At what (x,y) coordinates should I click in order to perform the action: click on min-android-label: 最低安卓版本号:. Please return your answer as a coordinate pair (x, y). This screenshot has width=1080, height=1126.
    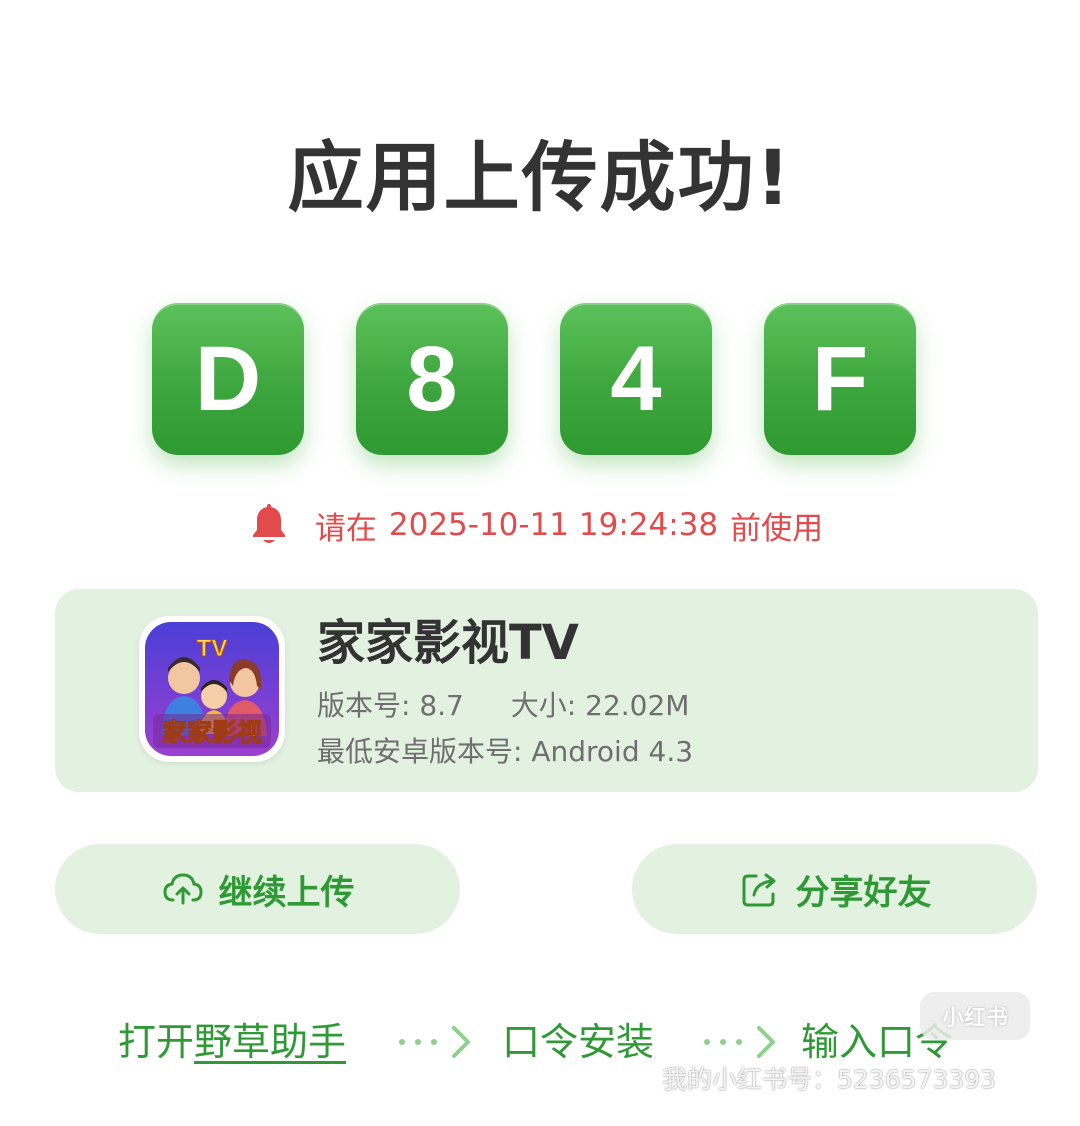
    Looking at the image, I should click on (420, 751).